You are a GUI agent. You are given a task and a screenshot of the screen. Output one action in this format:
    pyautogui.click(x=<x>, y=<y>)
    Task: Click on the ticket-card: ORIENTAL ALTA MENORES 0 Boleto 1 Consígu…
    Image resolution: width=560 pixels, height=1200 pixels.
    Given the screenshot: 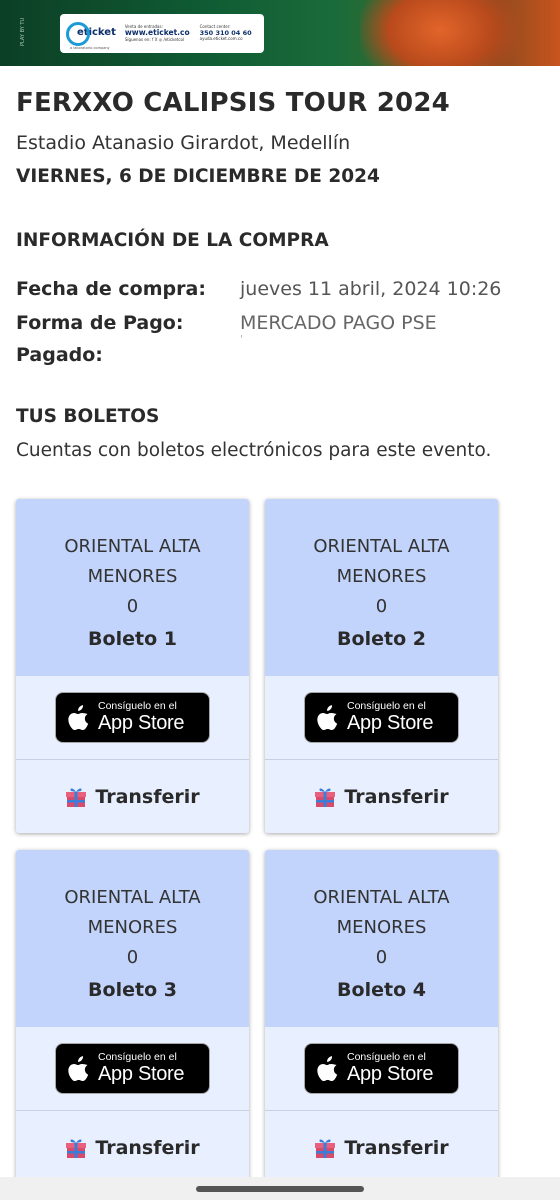 What is the action you would take?
    pyautogui.click(x=132, y=666)
    